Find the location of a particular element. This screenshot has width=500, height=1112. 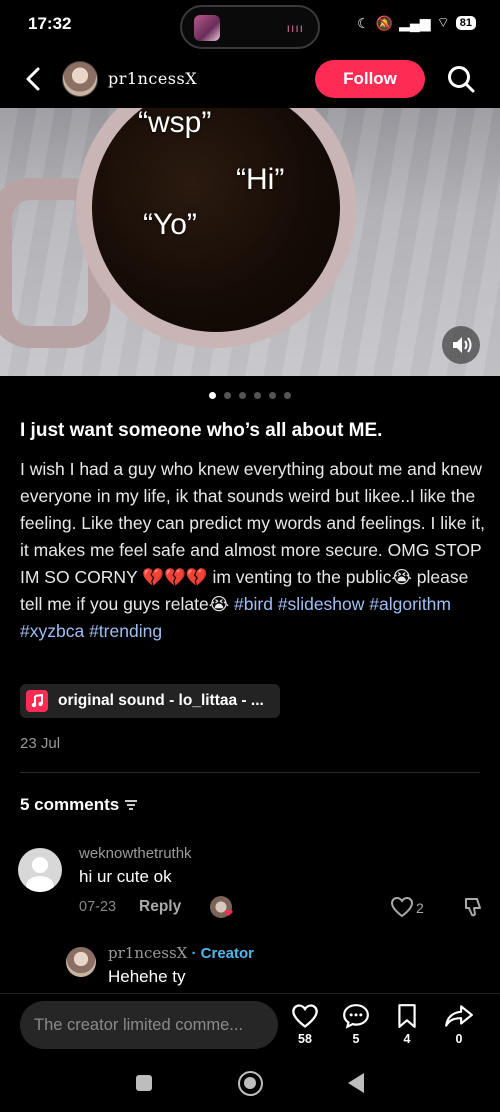

author-username: pr1ncessX is located at coordinates (152, 78).